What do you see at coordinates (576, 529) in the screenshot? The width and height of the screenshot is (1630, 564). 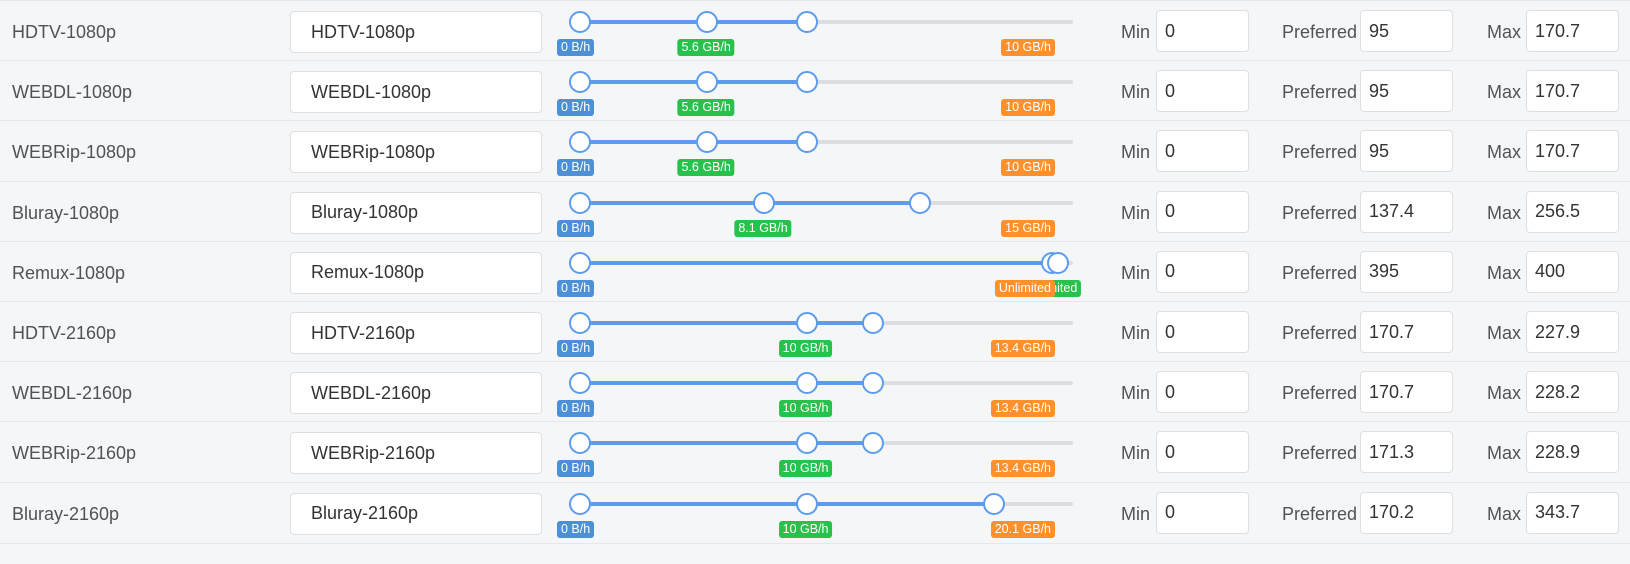 I see `min-size-badge: 0 B/h` at bounding box center [576, 529].